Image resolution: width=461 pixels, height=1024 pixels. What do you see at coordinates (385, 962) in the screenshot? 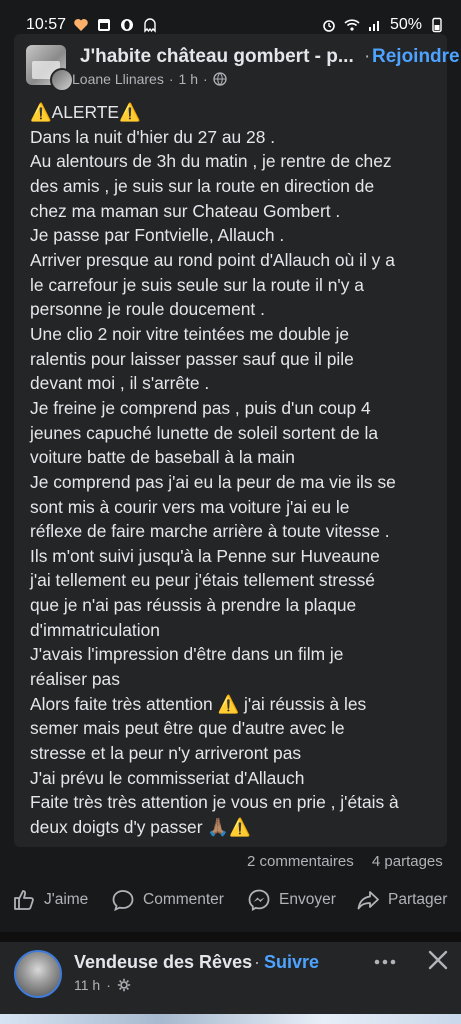
I see `more-icon` at bounding box center [385, 962].